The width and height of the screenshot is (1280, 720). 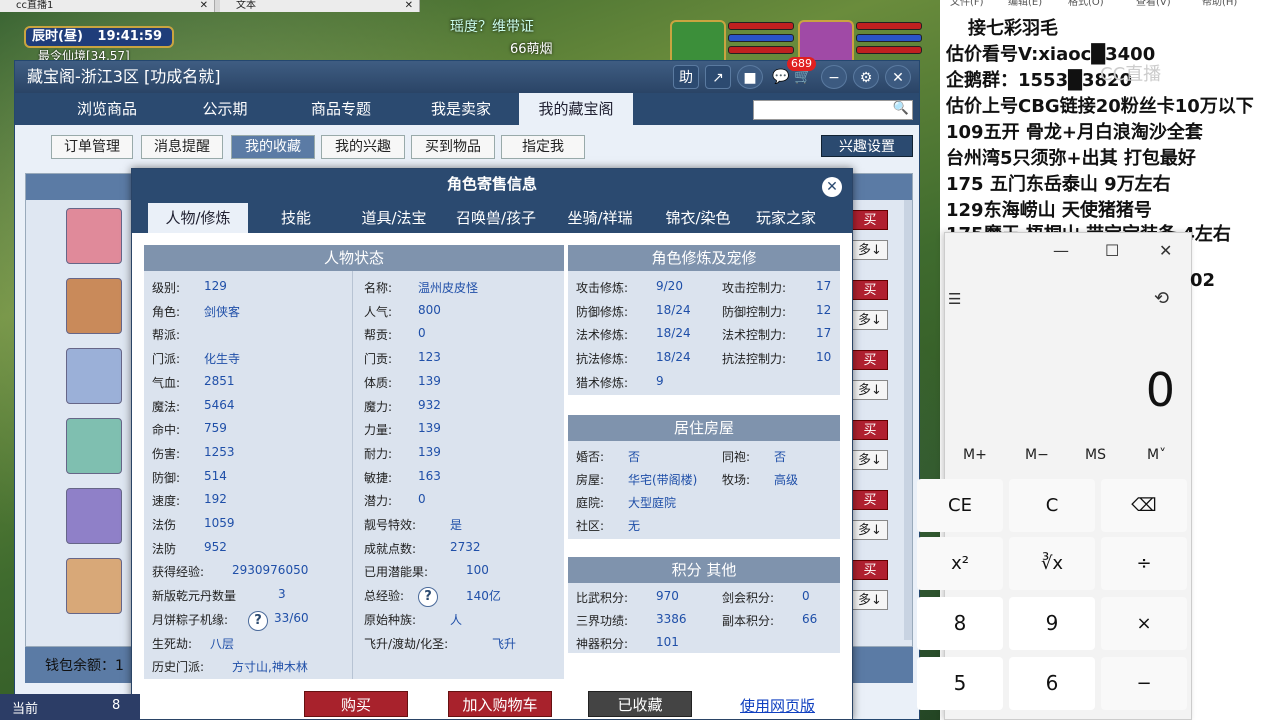 What do you see at coordinates (960, 683) in the screenshot?
I see `digit-5-button: 5` at bounding box center [960, 683].